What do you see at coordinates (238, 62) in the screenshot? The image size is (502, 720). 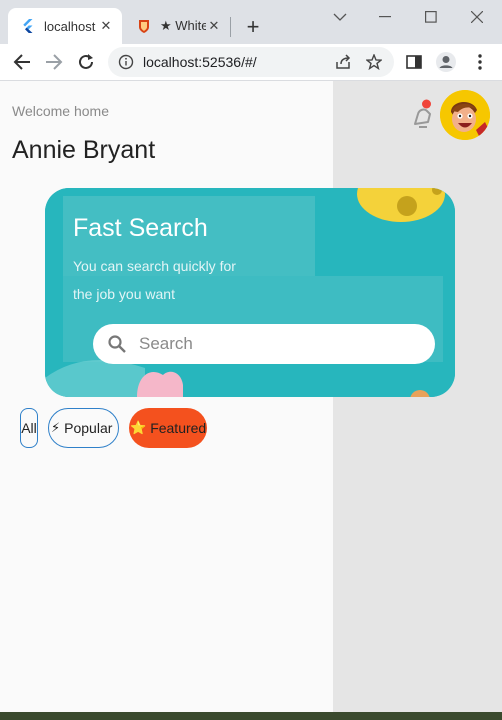 I see `url-text: localhost:52536/#/` at bounding box center [238, 62].